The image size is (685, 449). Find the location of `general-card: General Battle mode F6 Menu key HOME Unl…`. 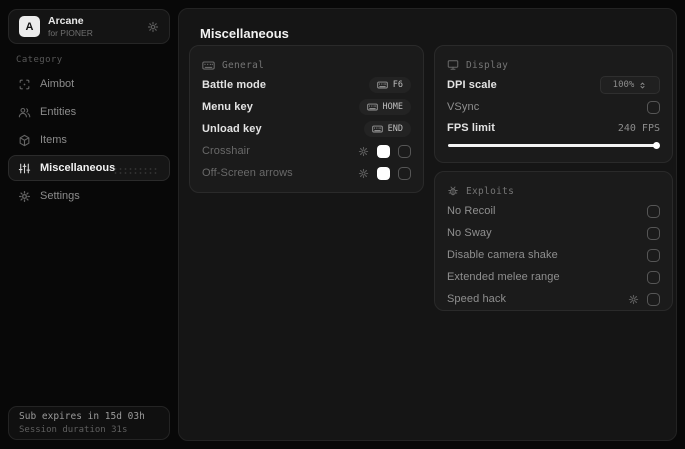

general-card: General Battle mode F6 Menu key HOME Unl… is located at coordinates (306, 119).